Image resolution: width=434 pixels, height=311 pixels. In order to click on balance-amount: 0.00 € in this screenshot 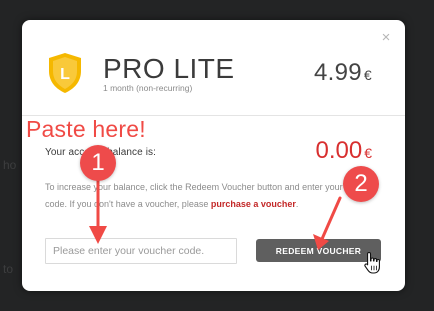, I will do `click(343, 152)`.